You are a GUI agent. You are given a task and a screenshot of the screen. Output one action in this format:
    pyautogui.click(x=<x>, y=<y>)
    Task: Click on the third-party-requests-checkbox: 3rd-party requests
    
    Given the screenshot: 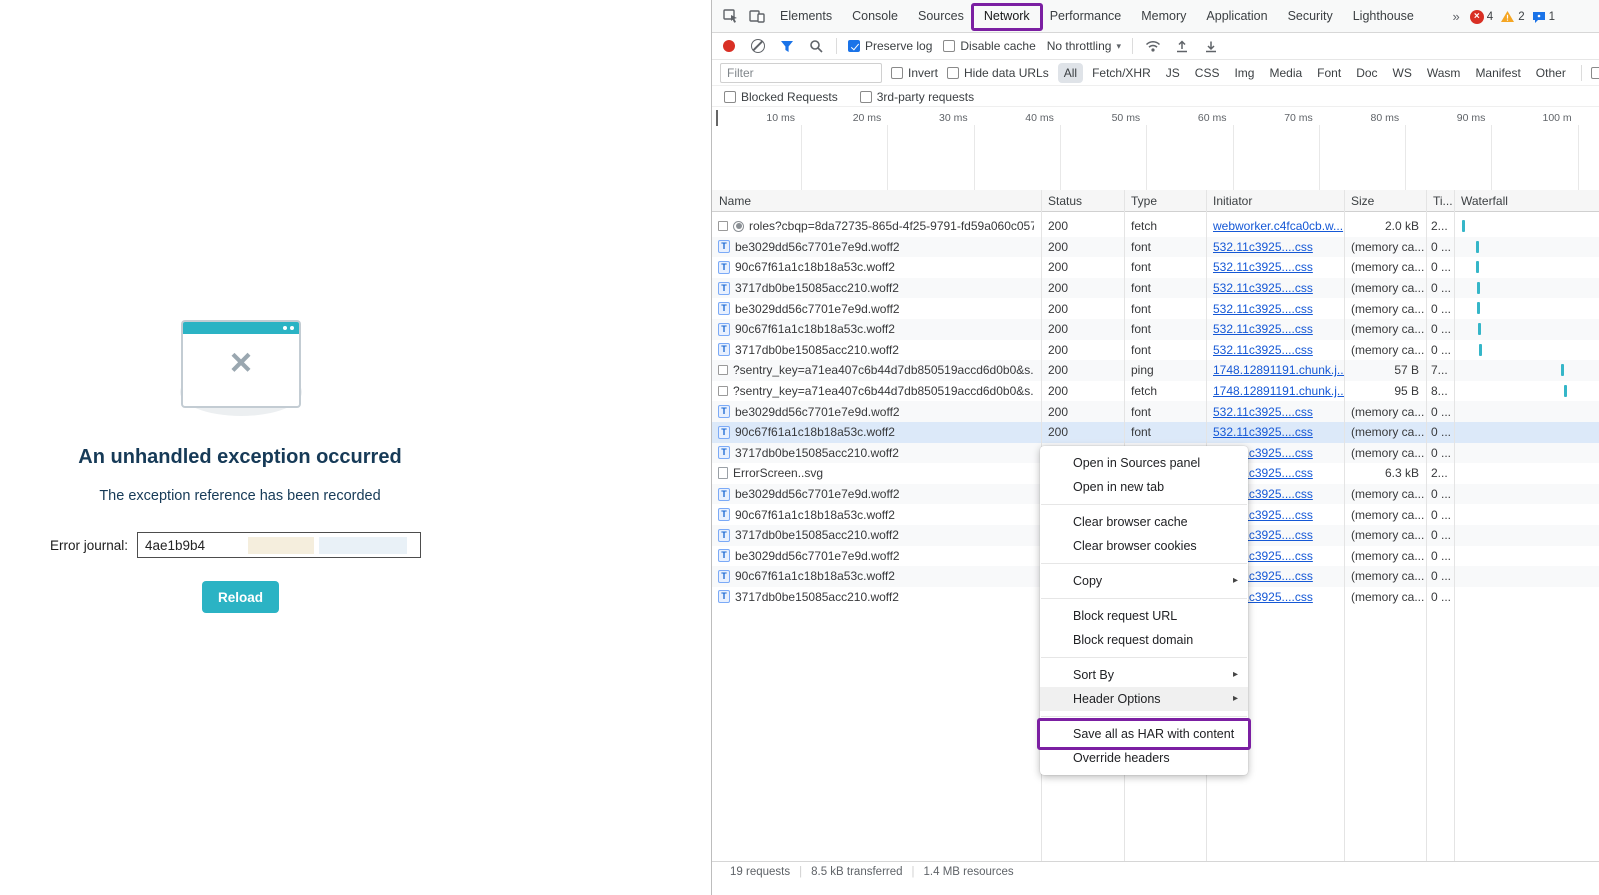 What is the action you would take?
    pyautogui.click(x=916, y=97)
    